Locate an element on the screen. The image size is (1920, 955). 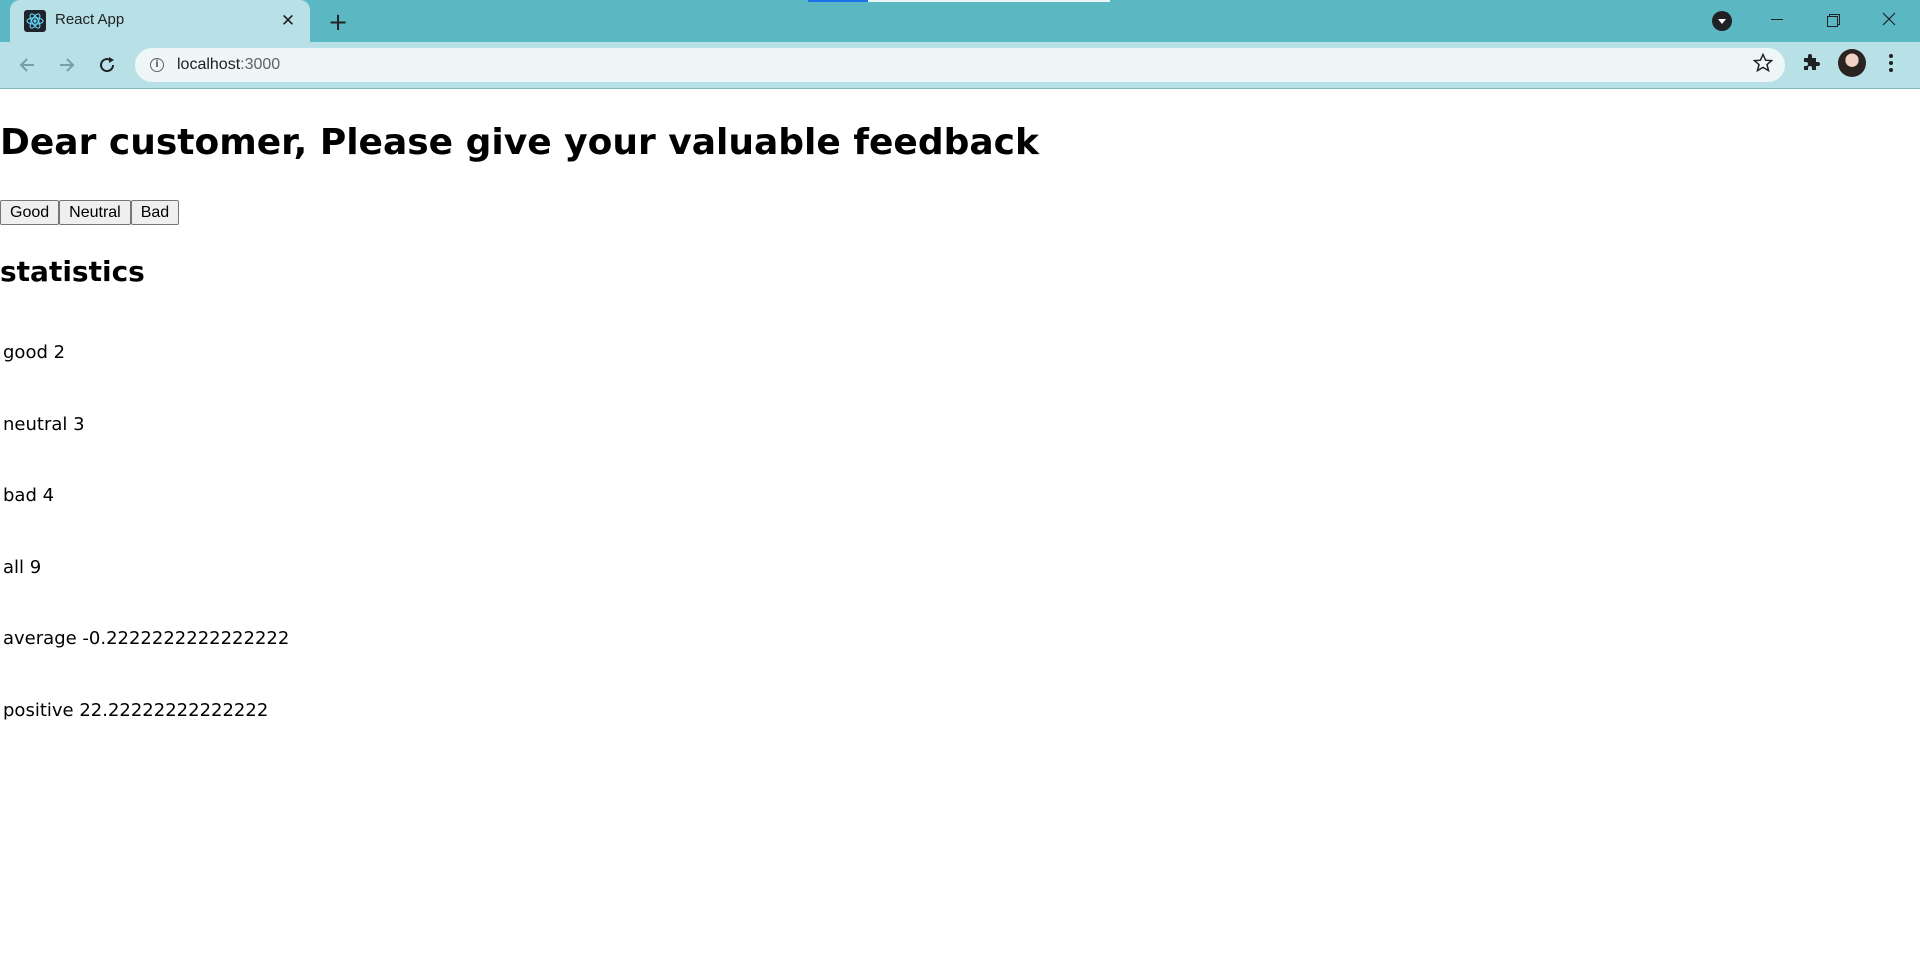
restore-button is located at coordinates (1833, 19).